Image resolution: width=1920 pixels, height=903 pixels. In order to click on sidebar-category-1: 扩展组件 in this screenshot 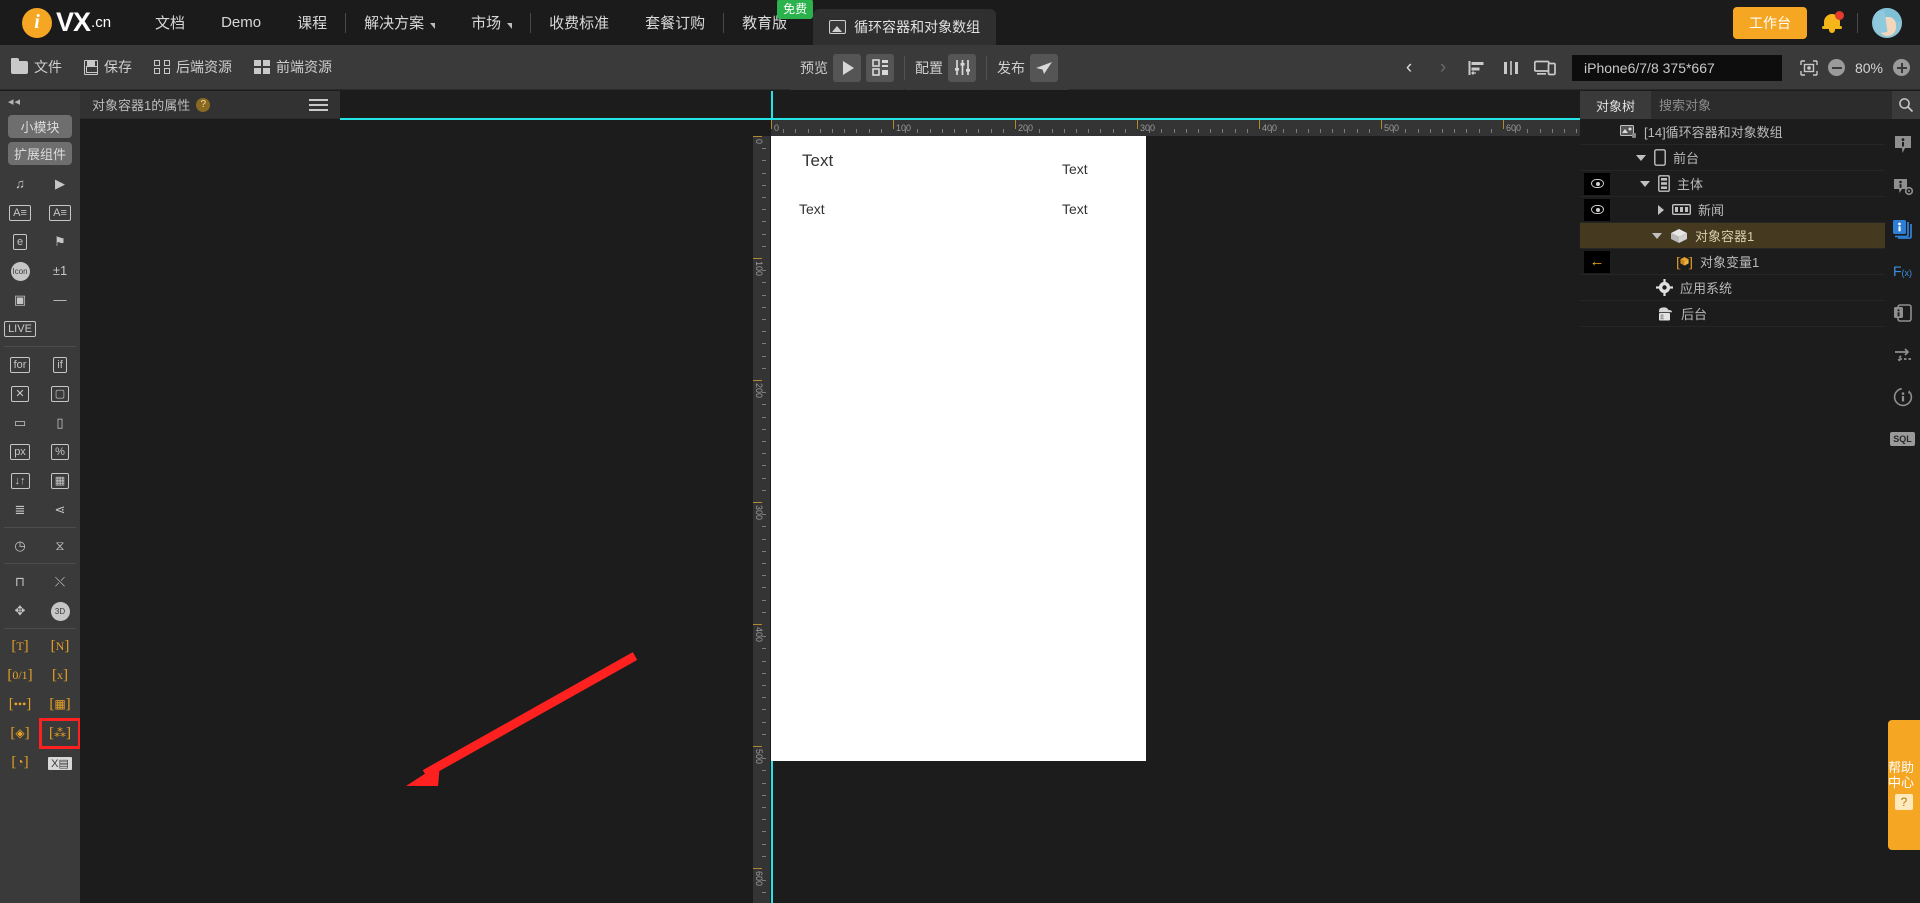, I will do `click(40, 153)`.